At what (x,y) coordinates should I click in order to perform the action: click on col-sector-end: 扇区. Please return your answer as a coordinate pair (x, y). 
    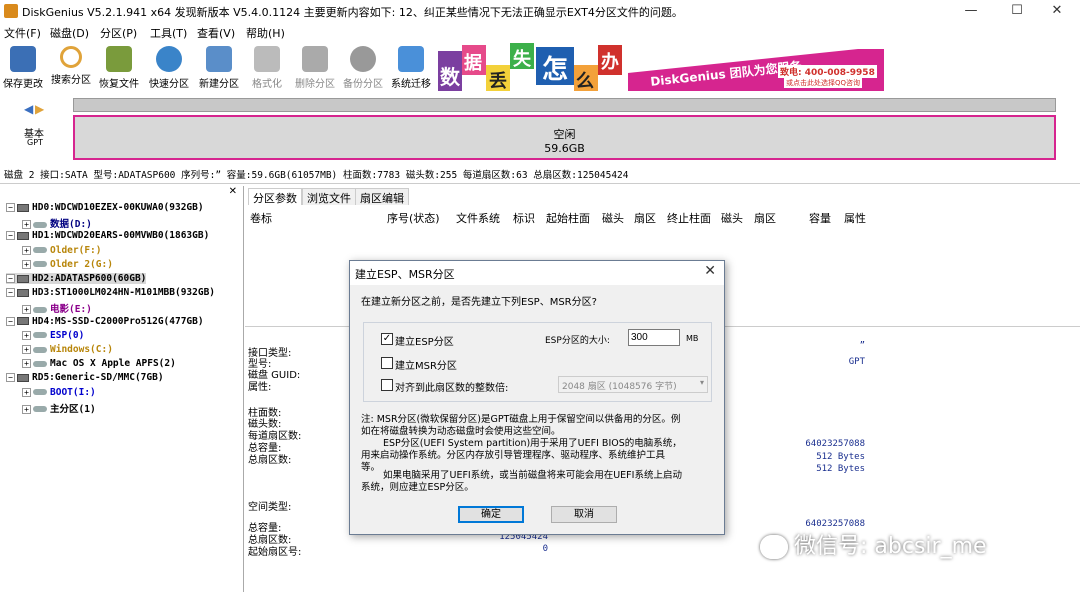
    Looking at the image, I should click on (765, 218).